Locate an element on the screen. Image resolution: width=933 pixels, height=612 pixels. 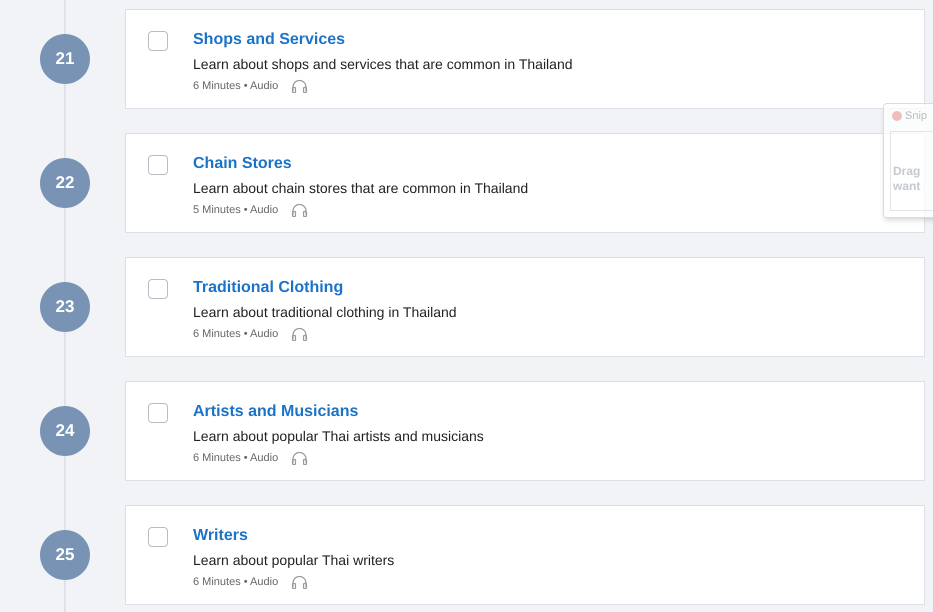
lesson-title: Traditional Clothing is located at coordinates (325, 288).